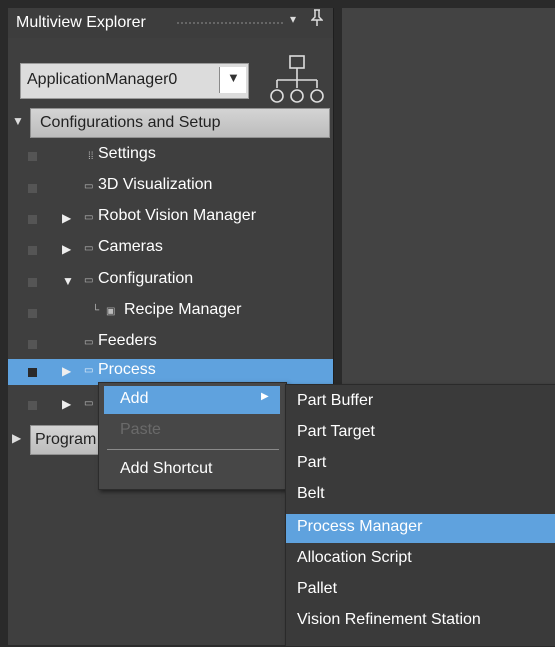 The height and width of the screenshot is (647, 555). I want to click on titlebar-grip, so click(230, 23).